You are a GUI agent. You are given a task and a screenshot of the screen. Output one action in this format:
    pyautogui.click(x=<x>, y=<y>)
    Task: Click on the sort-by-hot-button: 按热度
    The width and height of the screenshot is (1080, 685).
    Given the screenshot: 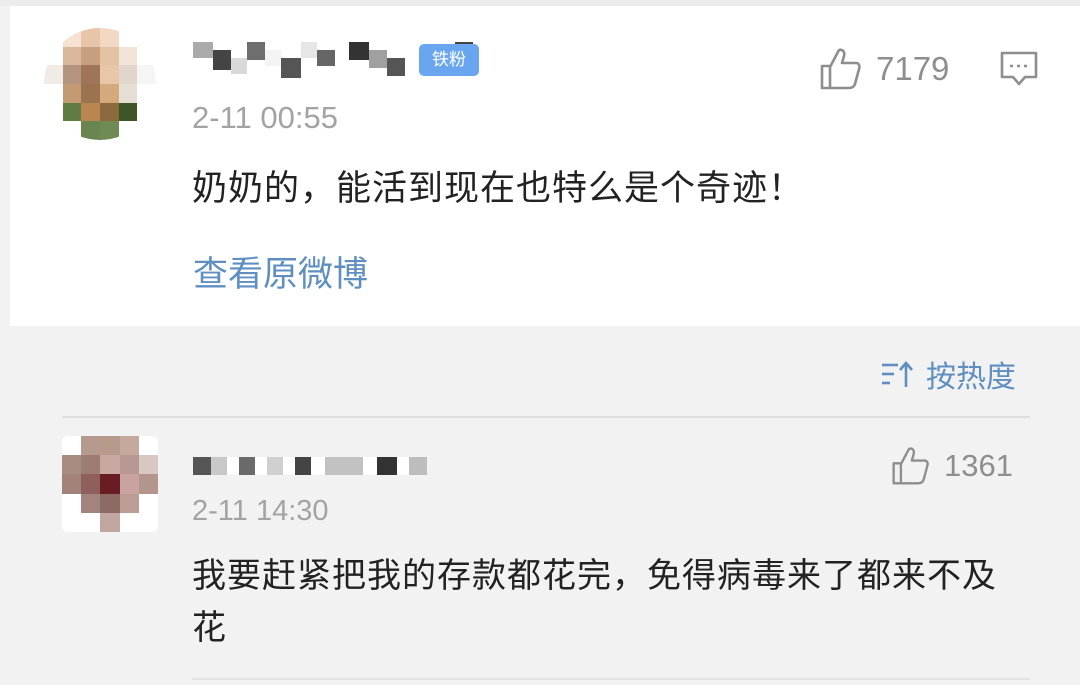 What is the action you would take?
    pyautogui.click(x=948, y=374)
    